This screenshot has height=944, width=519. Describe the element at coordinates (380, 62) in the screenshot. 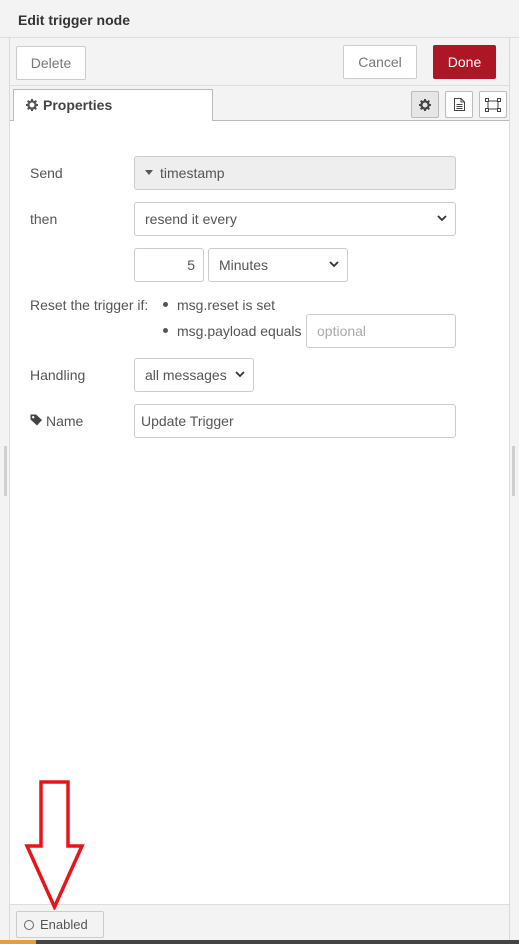

I see `cancel-button: Cancel` at that location.